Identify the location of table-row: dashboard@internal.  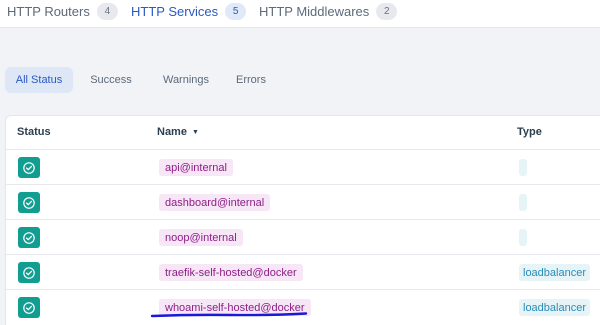
(303, 201).